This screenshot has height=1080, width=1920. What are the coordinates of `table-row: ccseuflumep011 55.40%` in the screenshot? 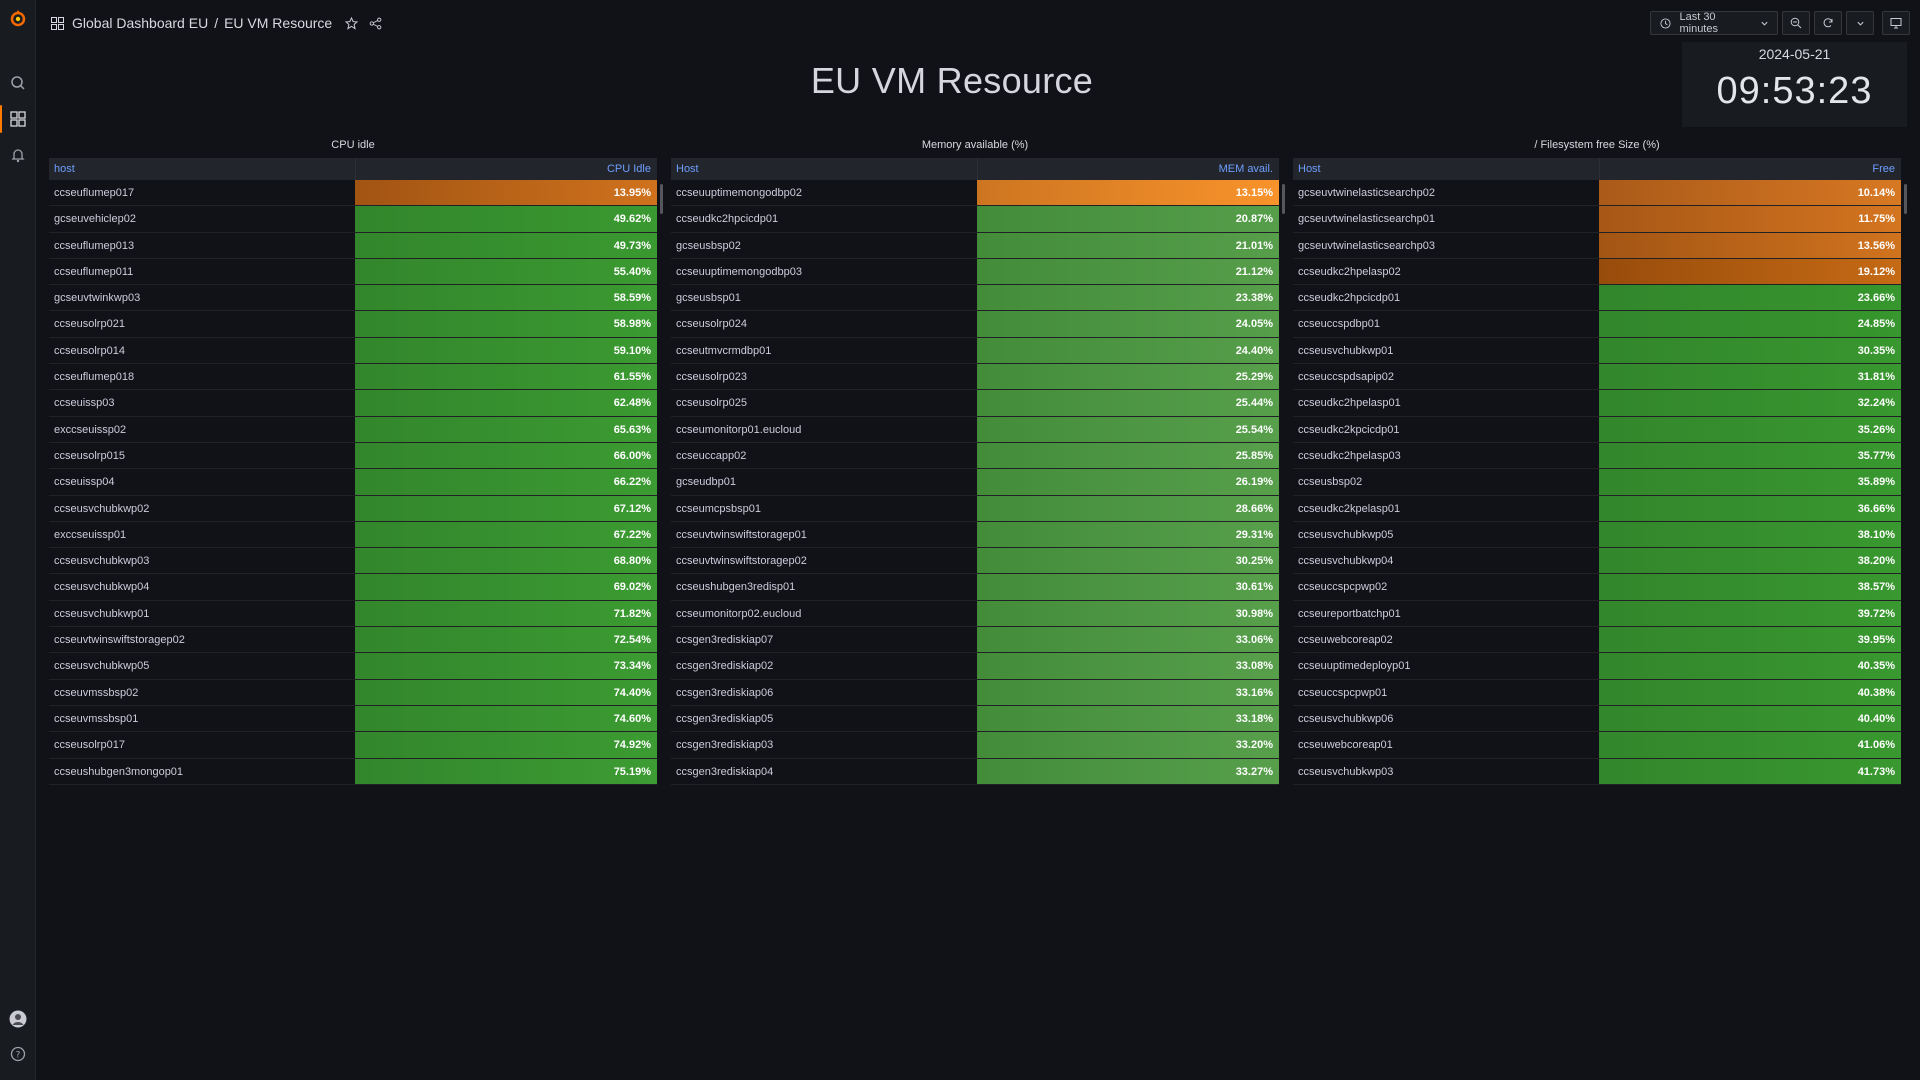 It's located at (353, 272).